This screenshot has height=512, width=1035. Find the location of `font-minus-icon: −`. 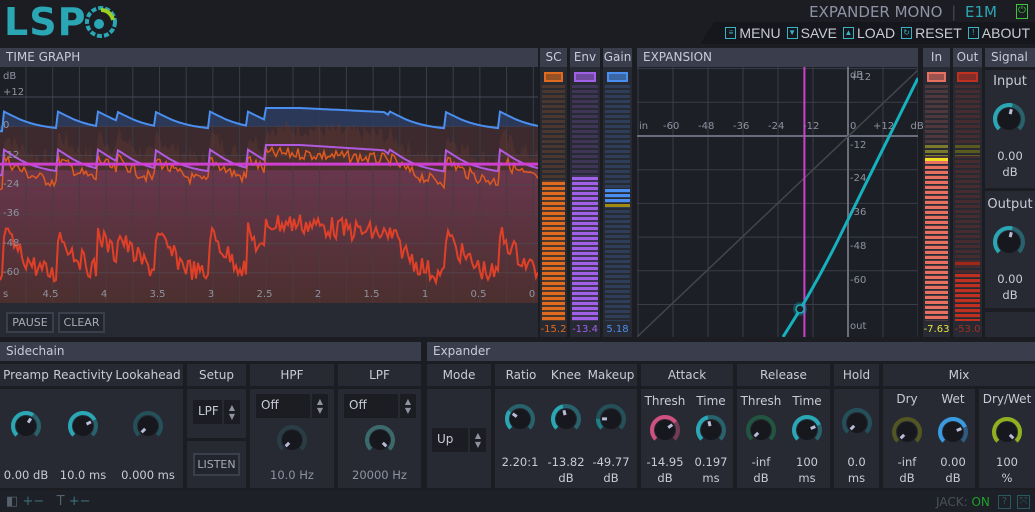

font-minus-icon: − is located at coordinates (85, 501).